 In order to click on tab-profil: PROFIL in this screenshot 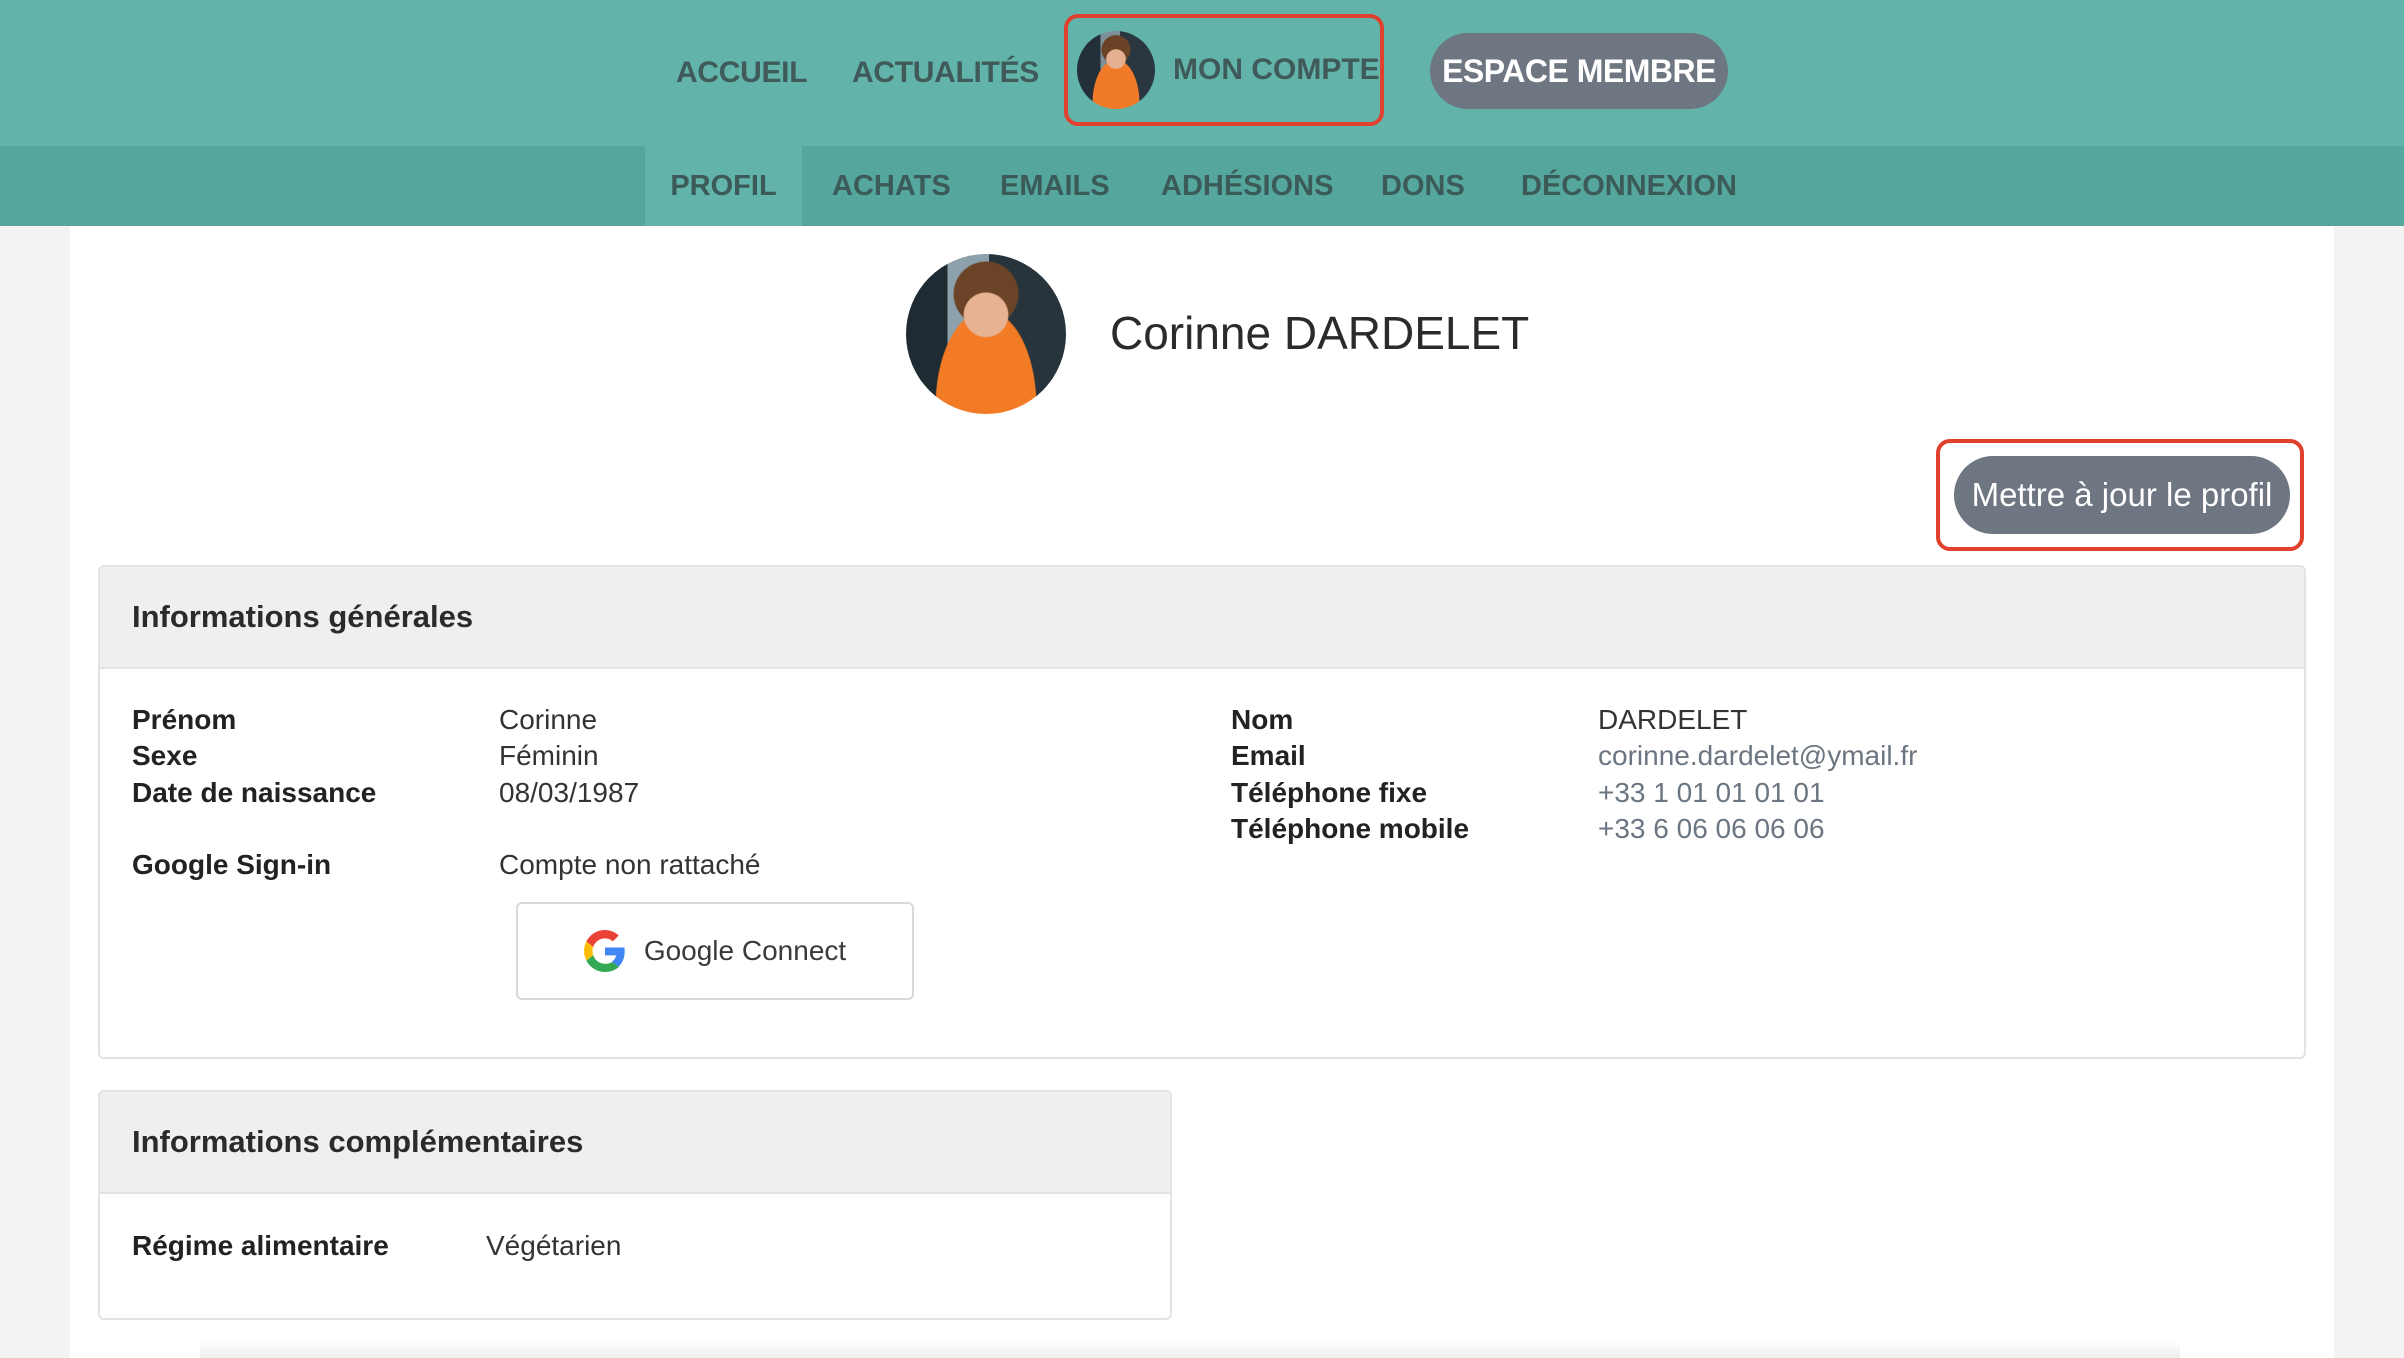, I will do `click(723, 186)`.